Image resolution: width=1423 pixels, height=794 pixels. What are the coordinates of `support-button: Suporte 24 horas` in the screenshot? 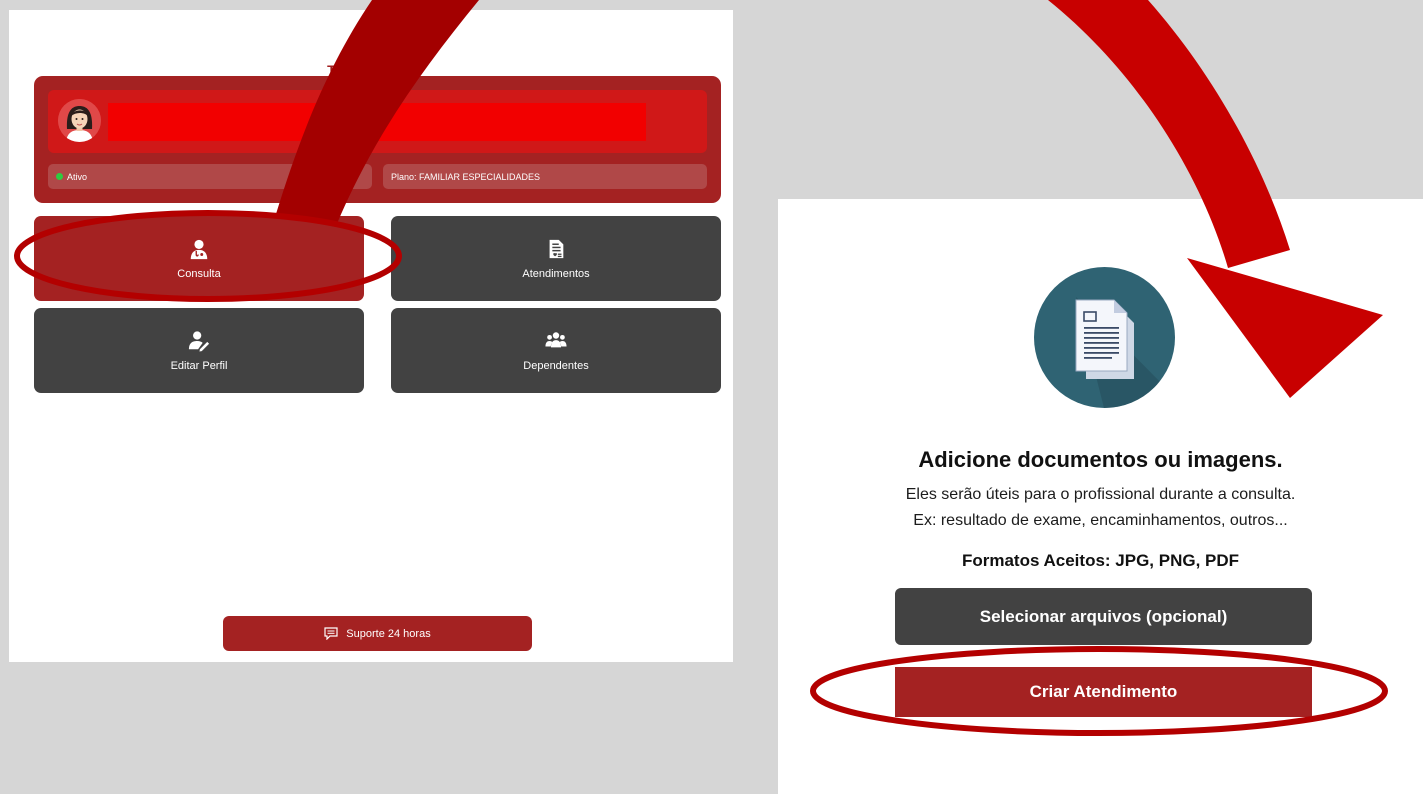 It's located at (377, 633).